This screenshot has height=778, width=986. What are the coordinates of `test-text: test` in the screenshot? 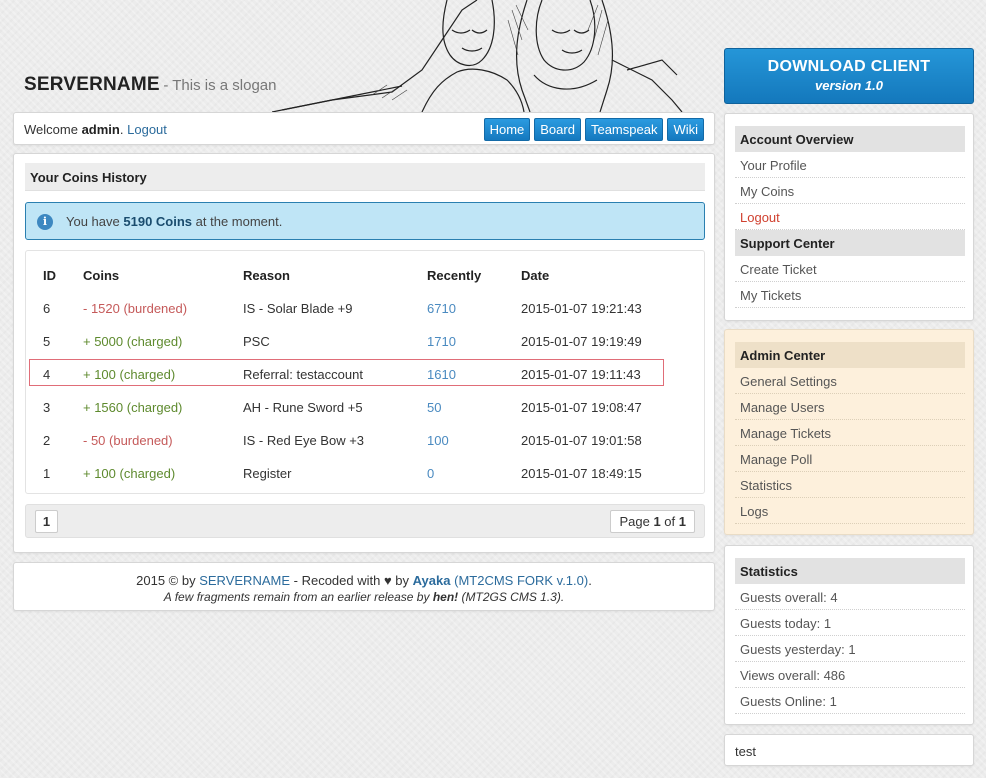 It's located at (745, 751).